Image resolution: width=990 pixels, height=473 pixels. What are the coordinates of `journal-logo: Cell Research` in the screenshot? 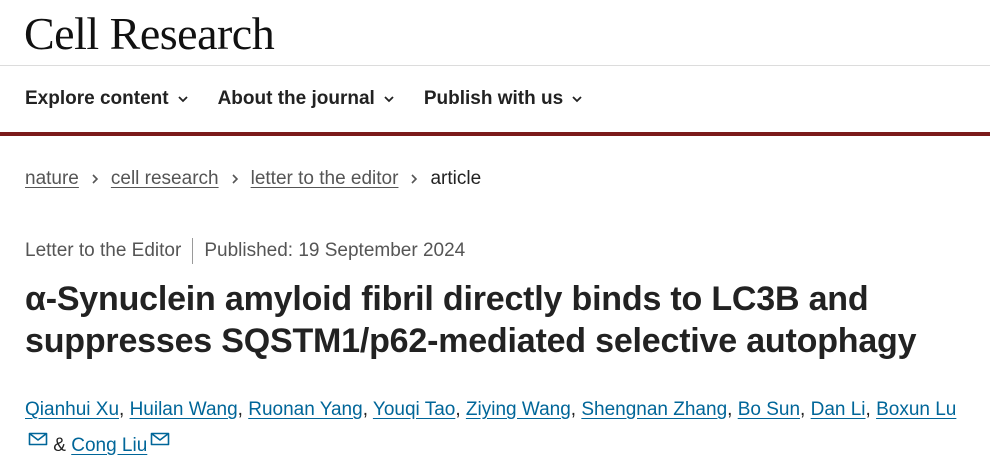 It's located at (149, 33).